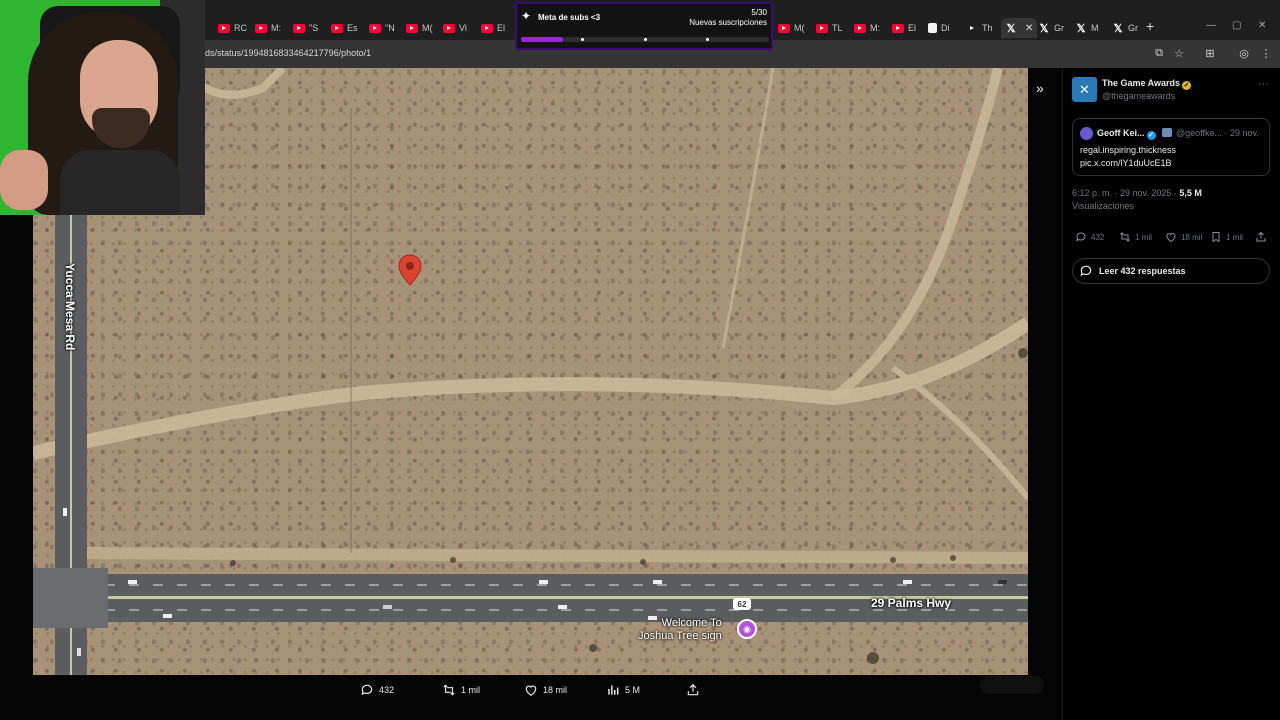  What do you see at coordinates (932, 28) in the screenshot?
I see `doc-icon` at bounding box center [932, 28].